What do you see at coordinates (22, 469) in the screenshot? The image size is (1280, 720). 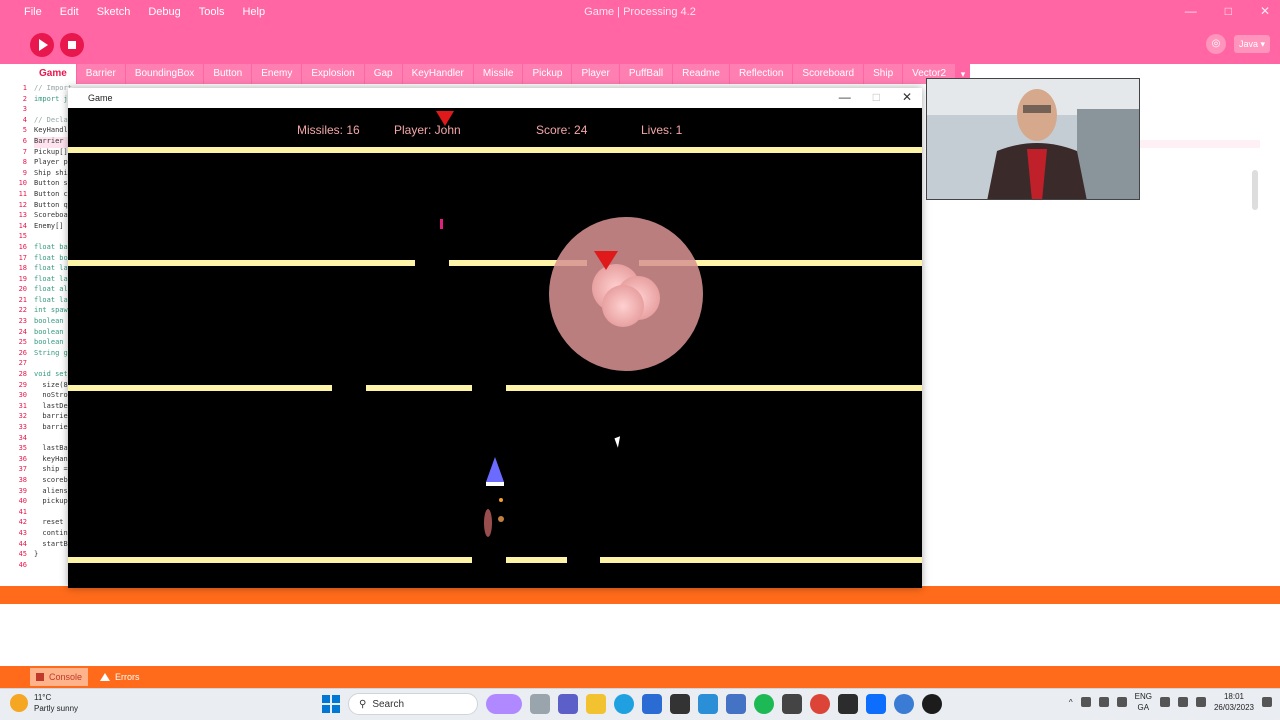 I see `line-number: 37` at bounding box center [22, 469].